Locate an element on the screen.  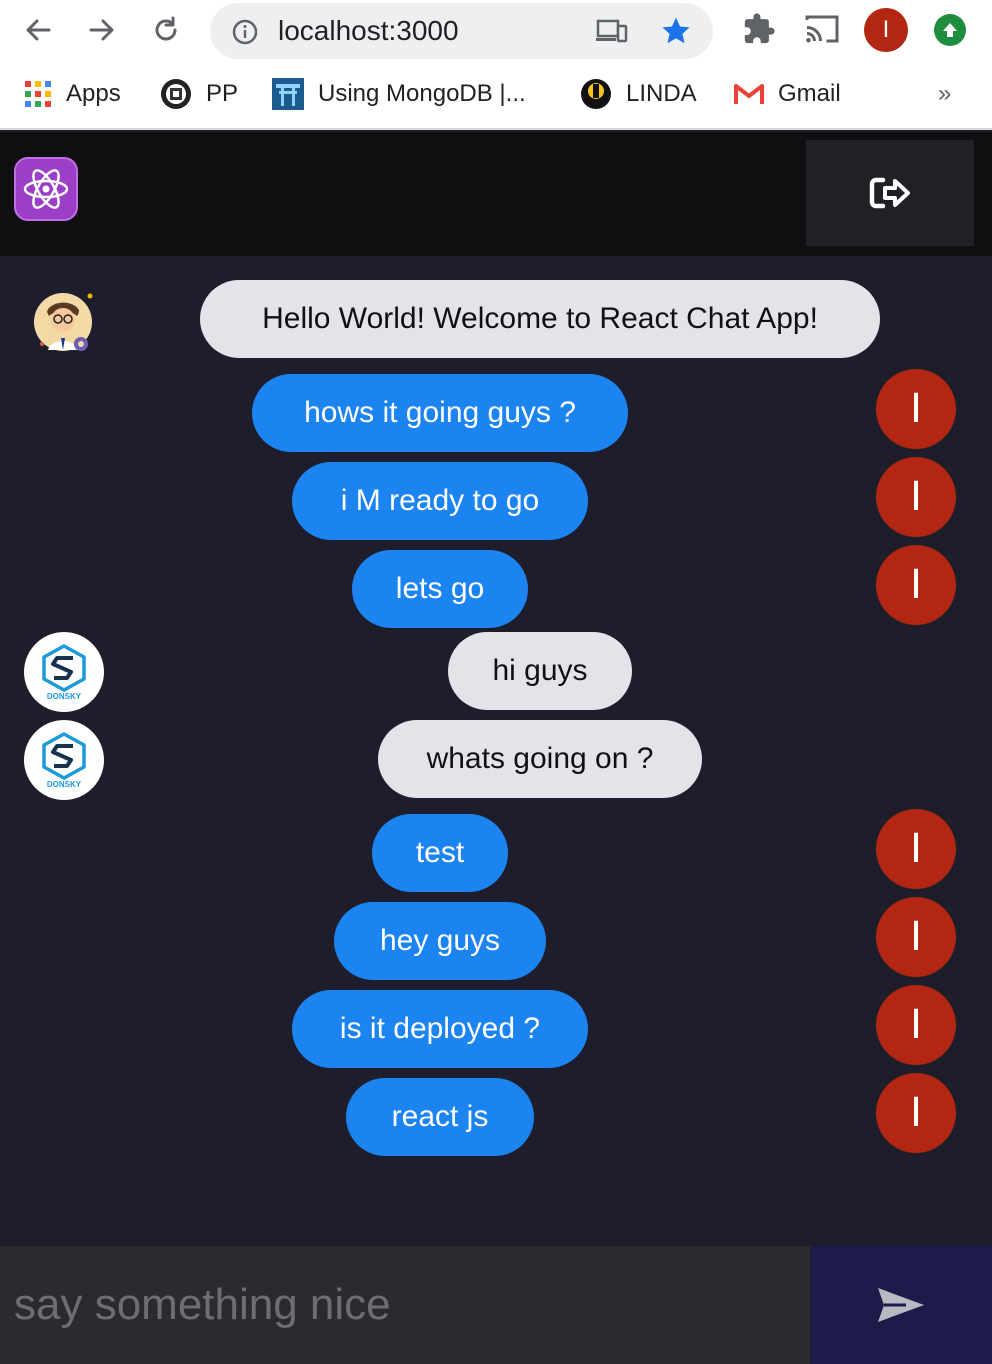
url-text: localhost:3000 is located at coordinates (368, 31).